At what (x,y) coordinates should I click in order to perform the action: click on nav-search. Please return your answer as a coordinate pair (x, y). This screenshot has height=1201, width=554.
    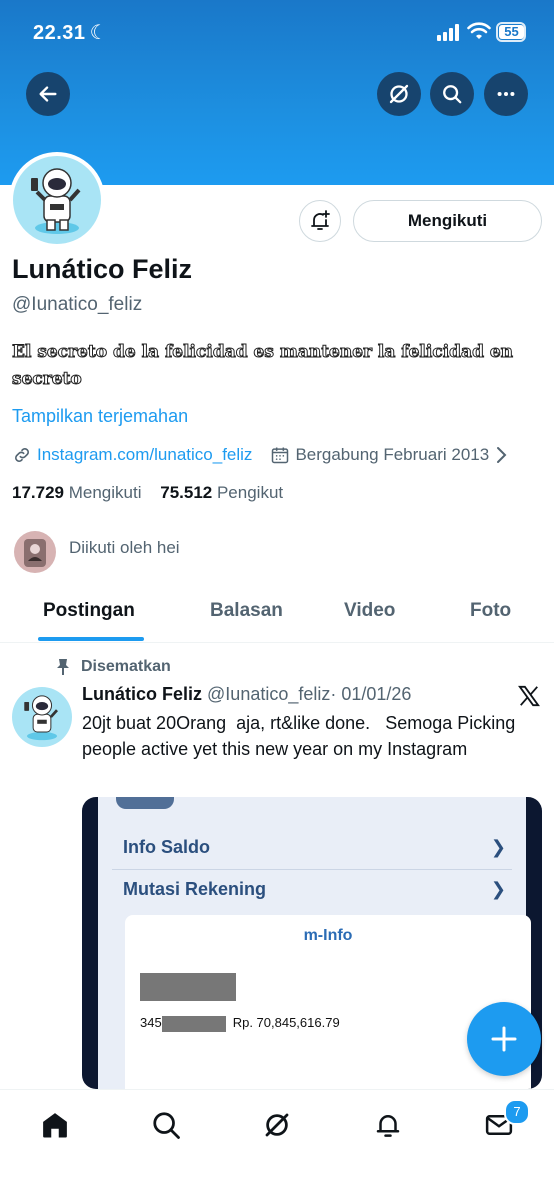
    Looking at the image, I should click on (166, 1125).